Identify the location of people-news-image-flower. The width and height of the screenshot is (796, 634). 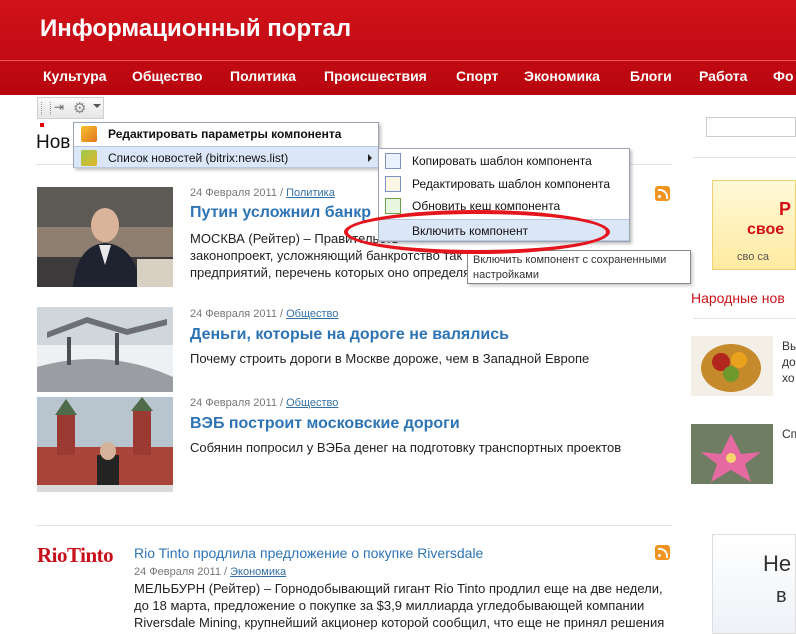
(732, 454).